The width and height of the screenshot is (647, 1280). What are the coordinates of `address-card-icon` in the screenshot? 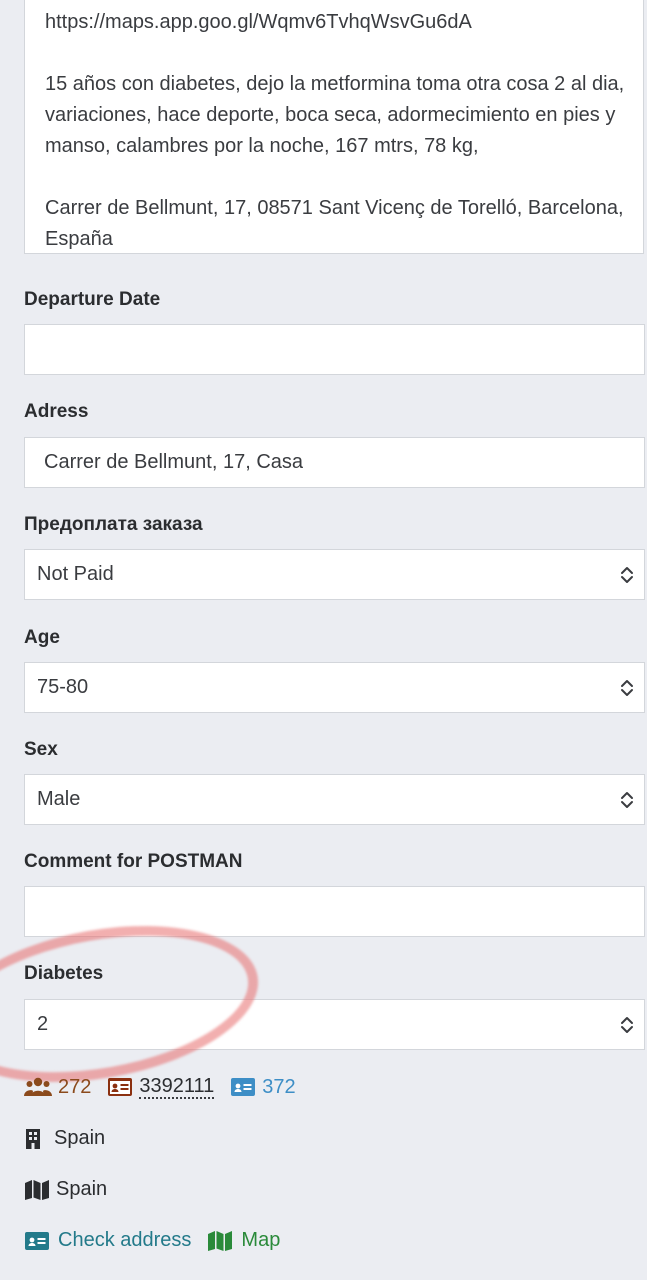 It's located at (37, 1240).